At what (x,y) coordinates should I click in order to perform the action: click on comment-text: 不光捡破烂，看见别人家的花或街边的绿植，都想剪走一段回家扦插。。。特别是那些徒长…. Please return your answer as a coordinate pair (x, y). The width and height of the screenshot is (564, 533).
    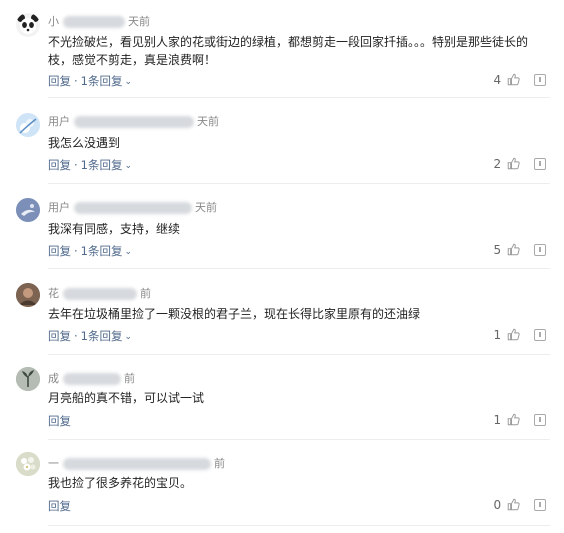
    Looking at the image, I should click on (288, 51).